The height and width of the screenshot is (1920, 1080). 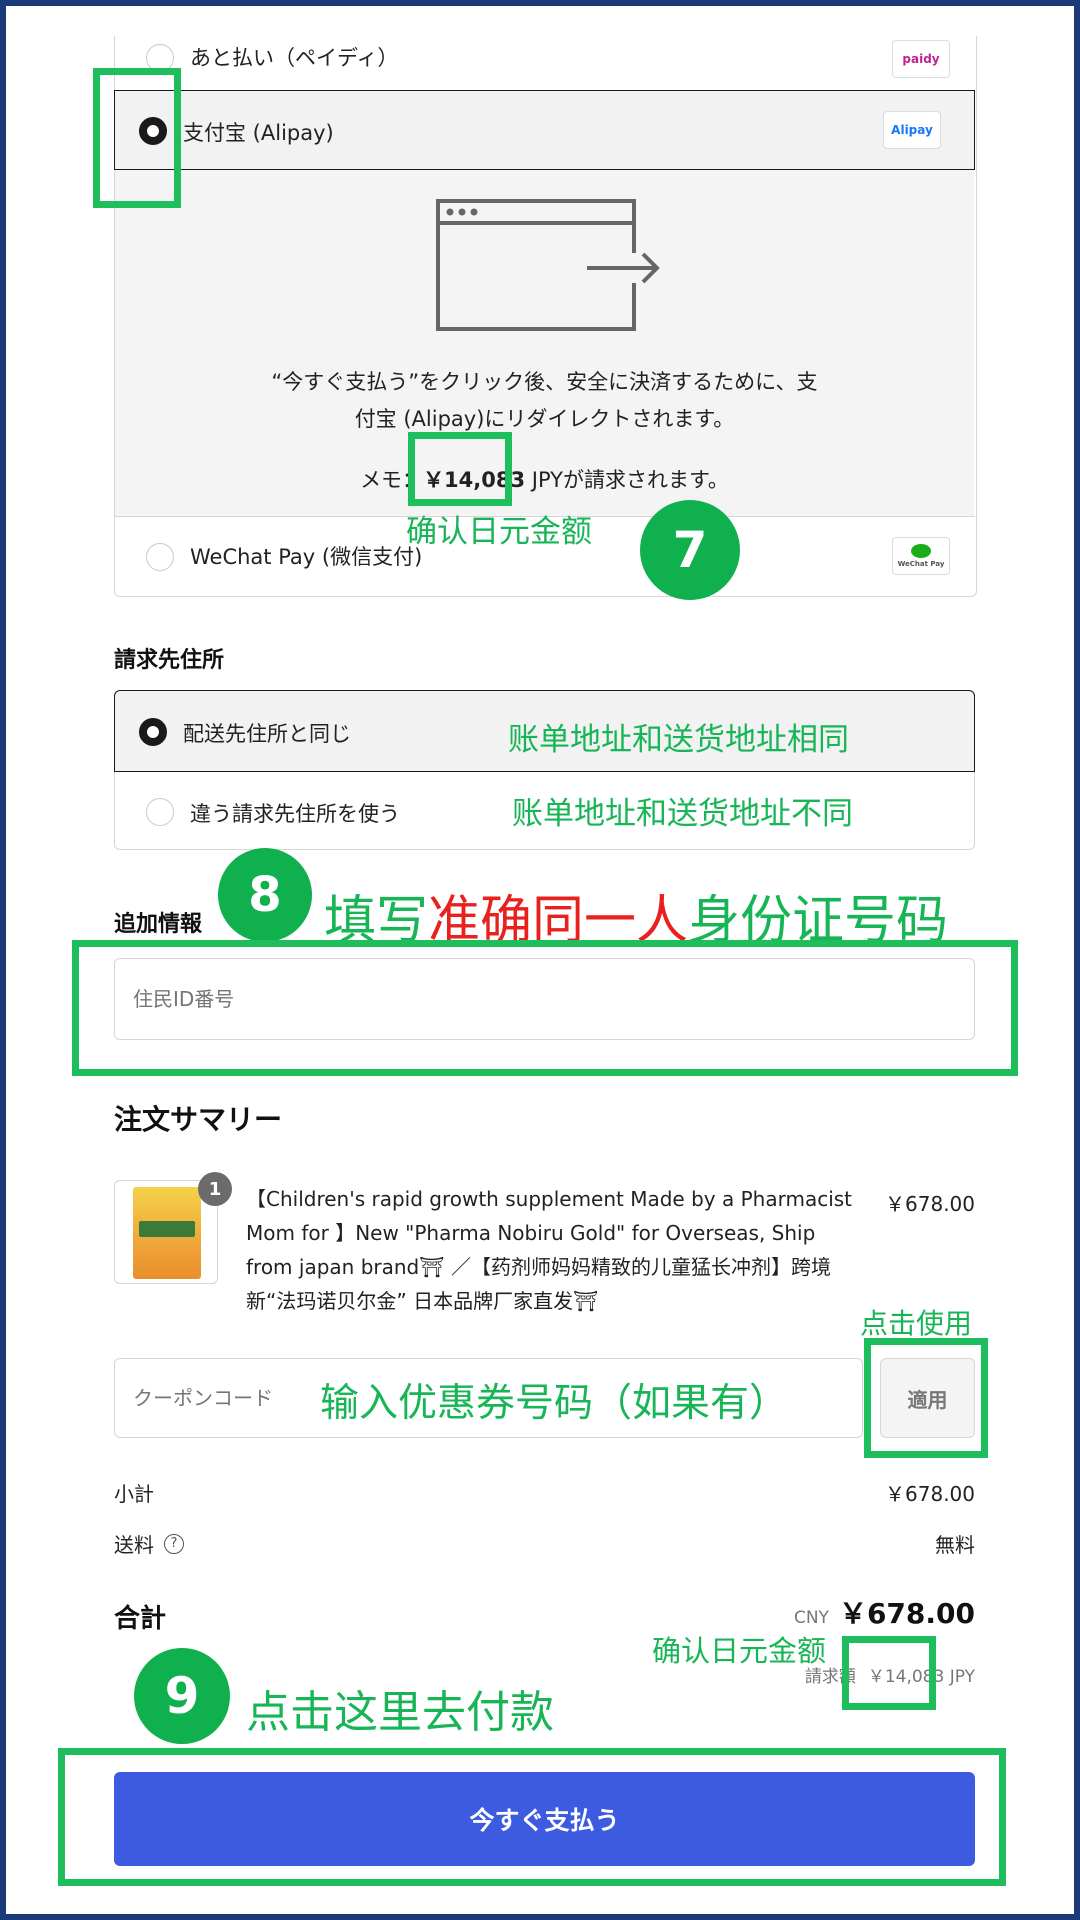 What do you see at coordinates (153, 732) in the screenshot?
I see `billing-same-radio` at bounding box center [153, 732].